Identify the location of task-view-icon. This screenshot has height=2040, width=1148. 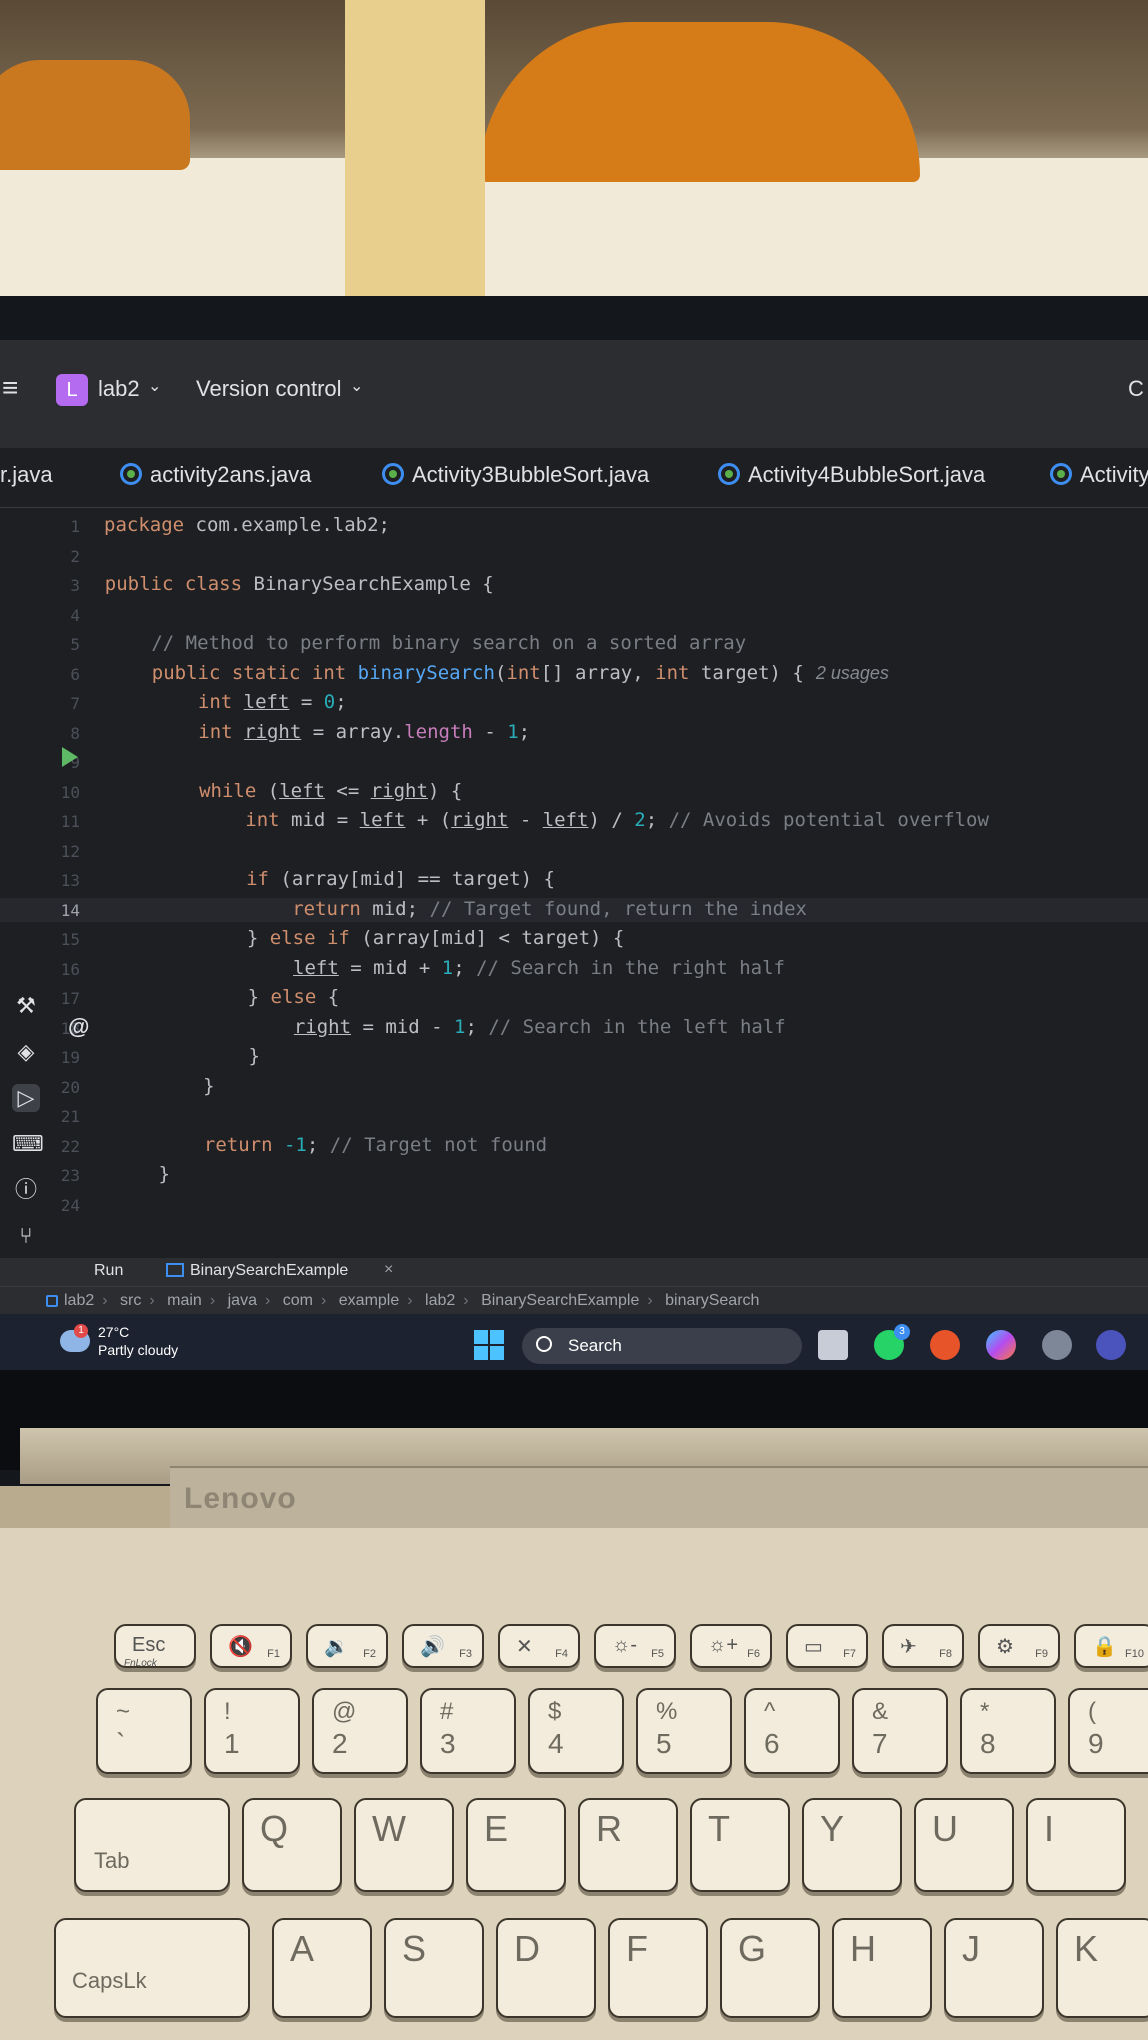
(833, 1345).